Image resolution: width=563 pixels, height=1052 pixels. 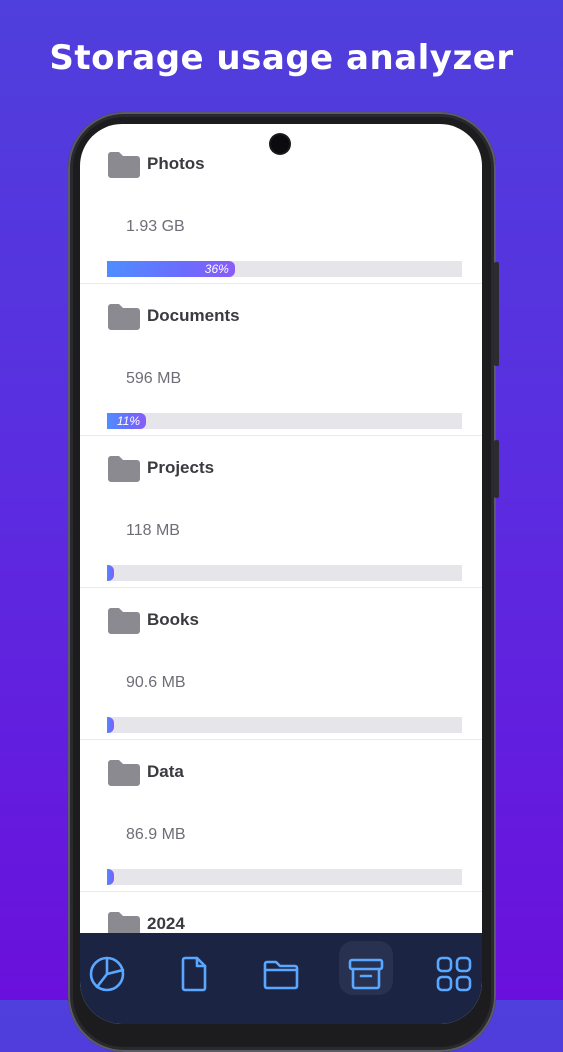 I want to click on nav-apps, so click(x=454, y=968).